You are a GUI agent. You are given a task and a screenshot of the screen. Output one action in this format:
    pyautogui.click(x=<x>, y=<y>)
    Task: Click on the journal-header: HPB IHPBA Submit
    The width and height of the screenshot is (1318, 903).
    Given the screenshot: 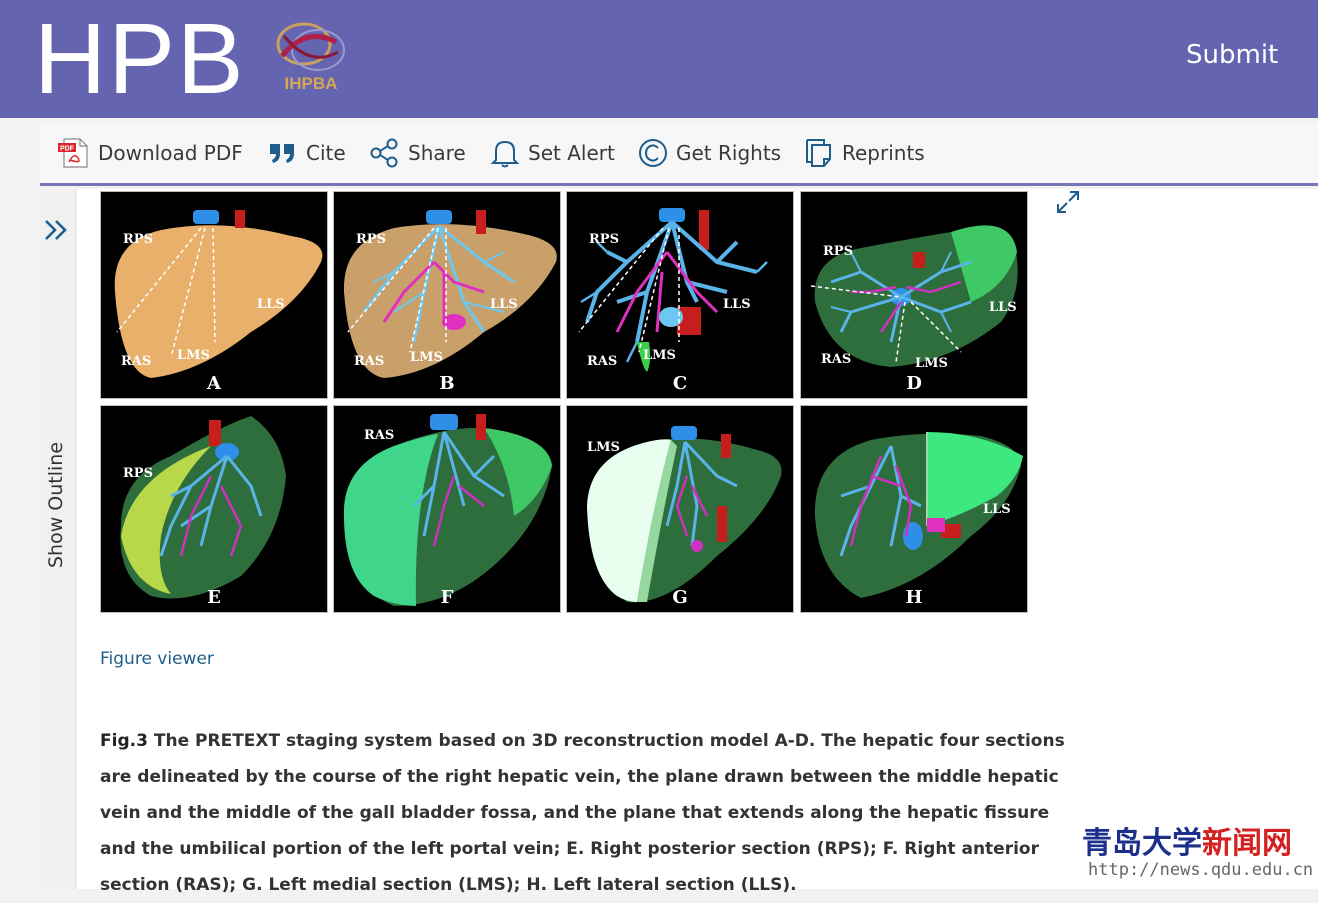 What is the action you would take?
    pyautogui.click(x=659, y=59)
    